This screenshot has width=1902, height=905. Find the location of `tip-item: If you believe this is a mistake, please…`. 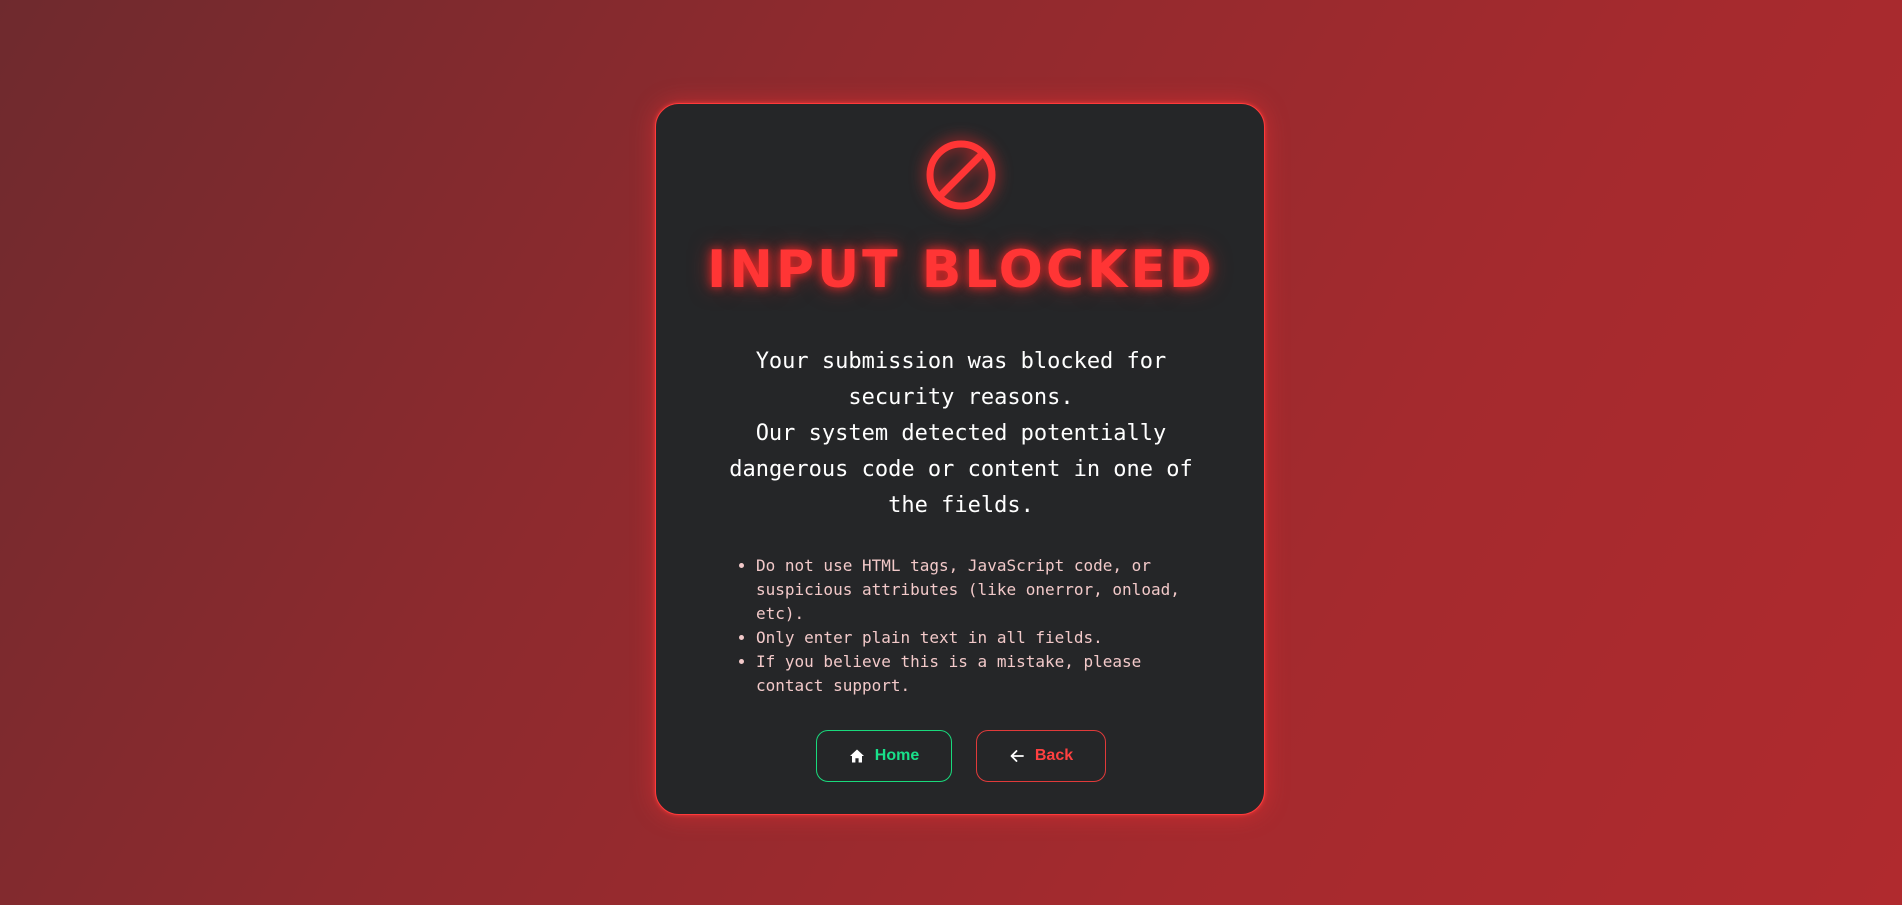

tip-item: If you believe this is a mistake, please… is located at coordinates (975, 674).